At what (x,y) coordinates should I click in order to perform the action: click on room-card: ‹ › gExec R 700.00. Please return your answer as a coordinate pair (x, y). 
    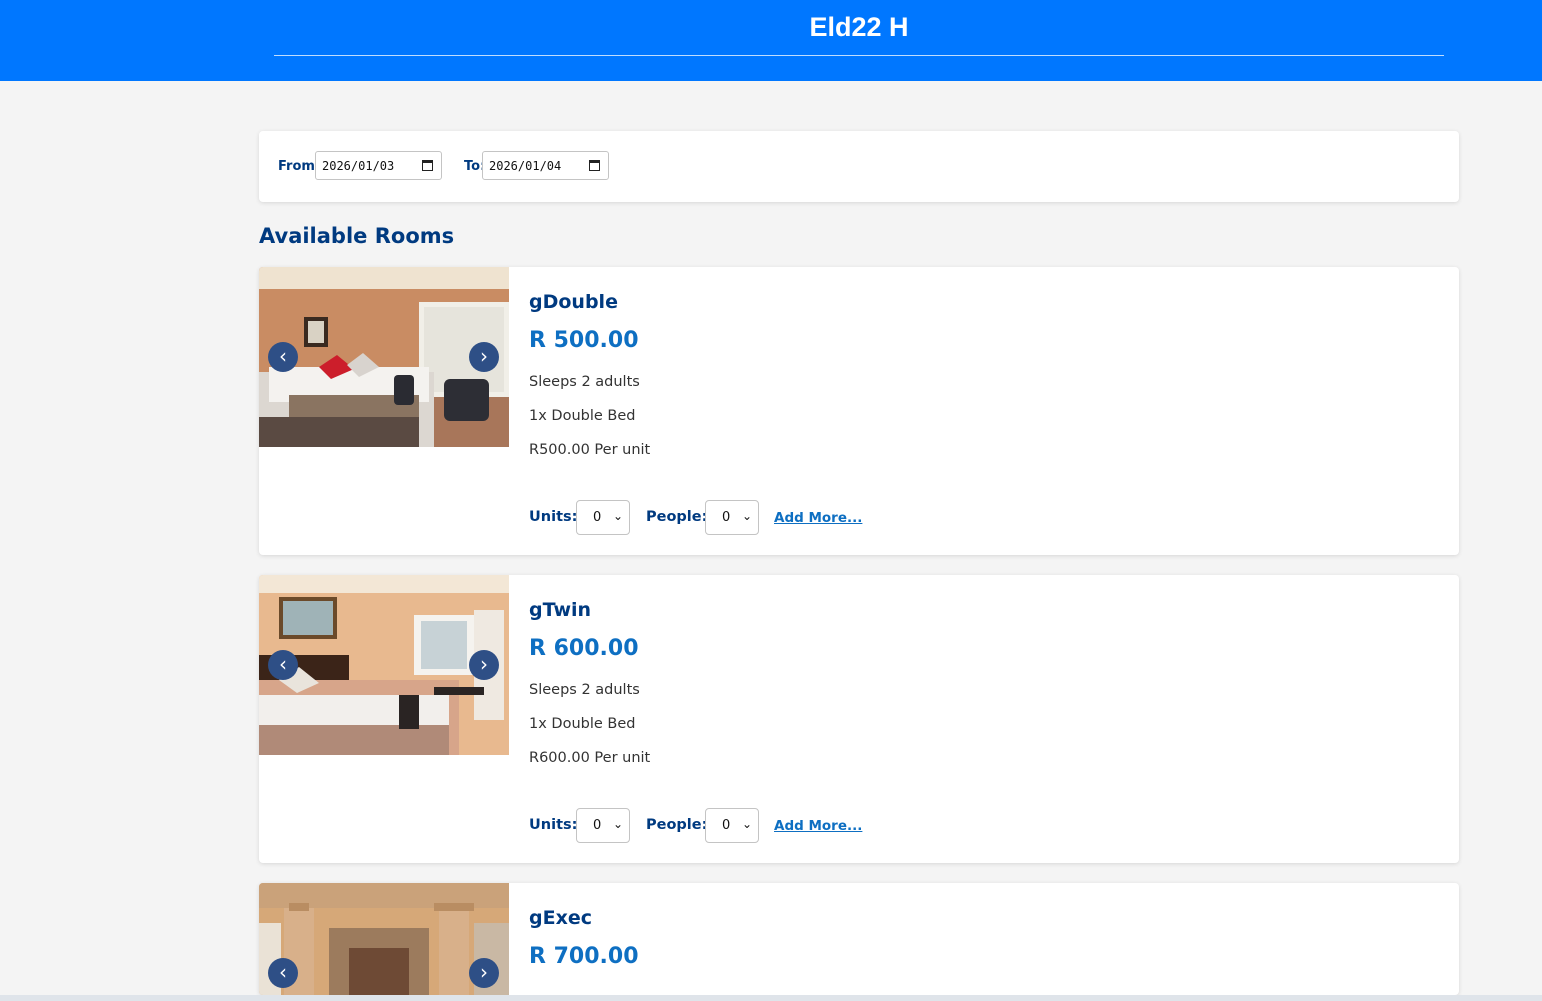
    Looking at the image, I should click on (859, 939).